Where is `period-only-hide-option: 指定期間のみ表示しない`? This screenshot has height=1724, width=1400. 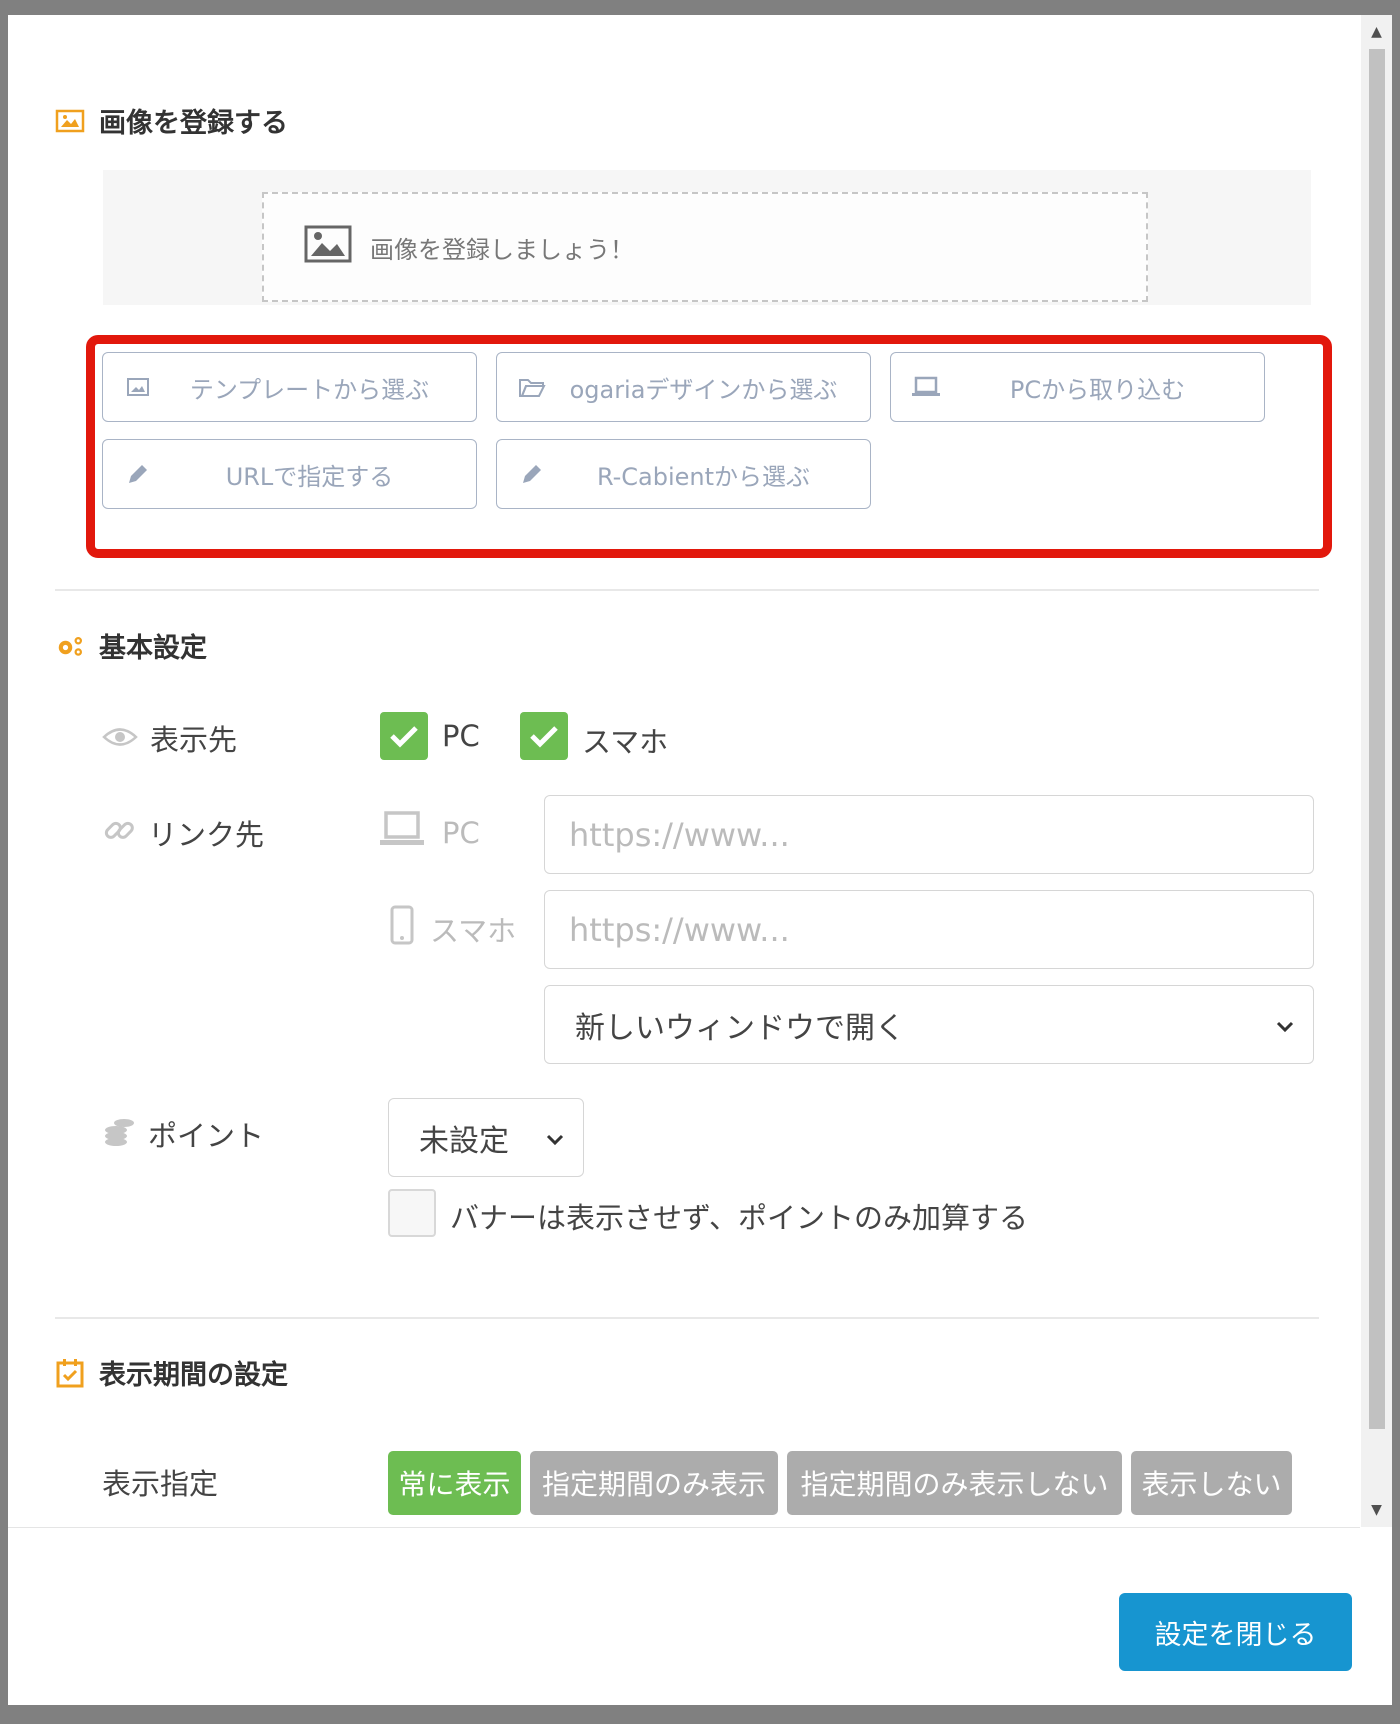
period-only-hide-option: 指定期間のみ表示しない is located at coordinates (954, 1483).